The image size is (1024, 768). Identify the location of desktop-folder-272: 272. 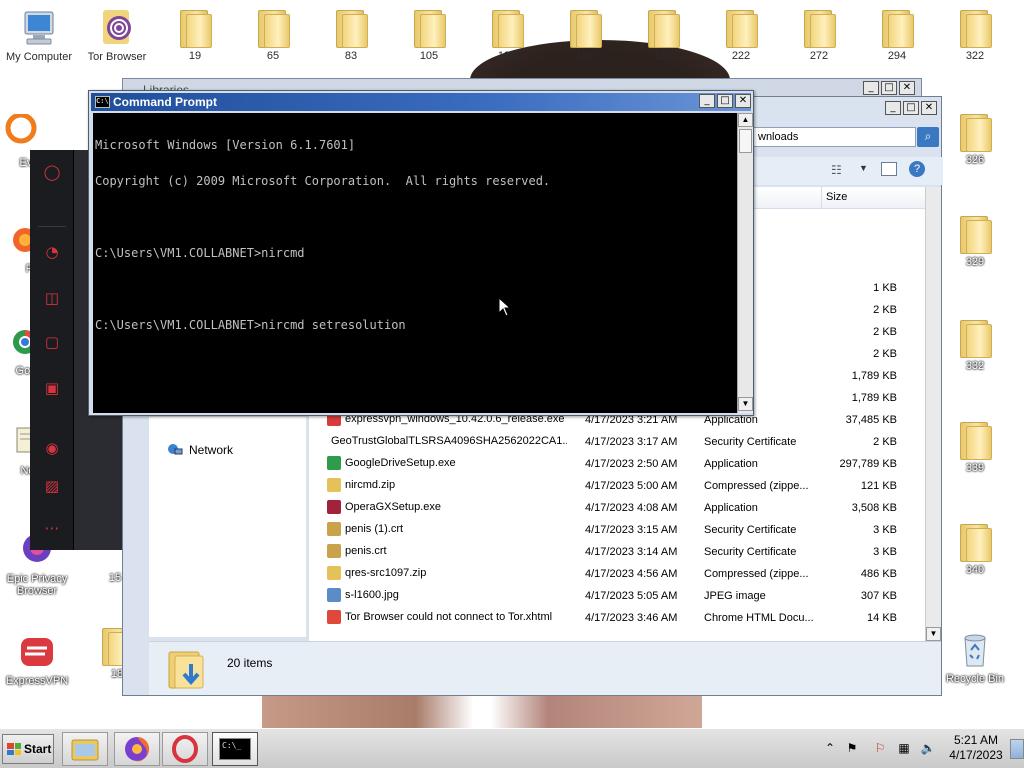
(819, 35).